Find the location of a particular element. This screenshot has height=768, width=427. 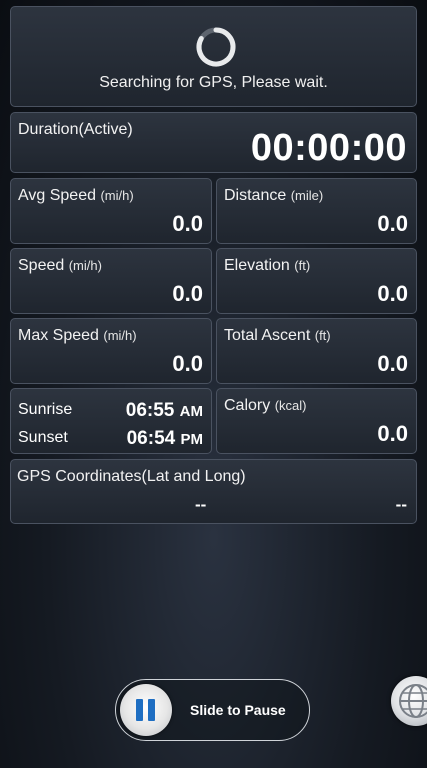

sunset-ampm: PM is located at coordinates (192, 439).